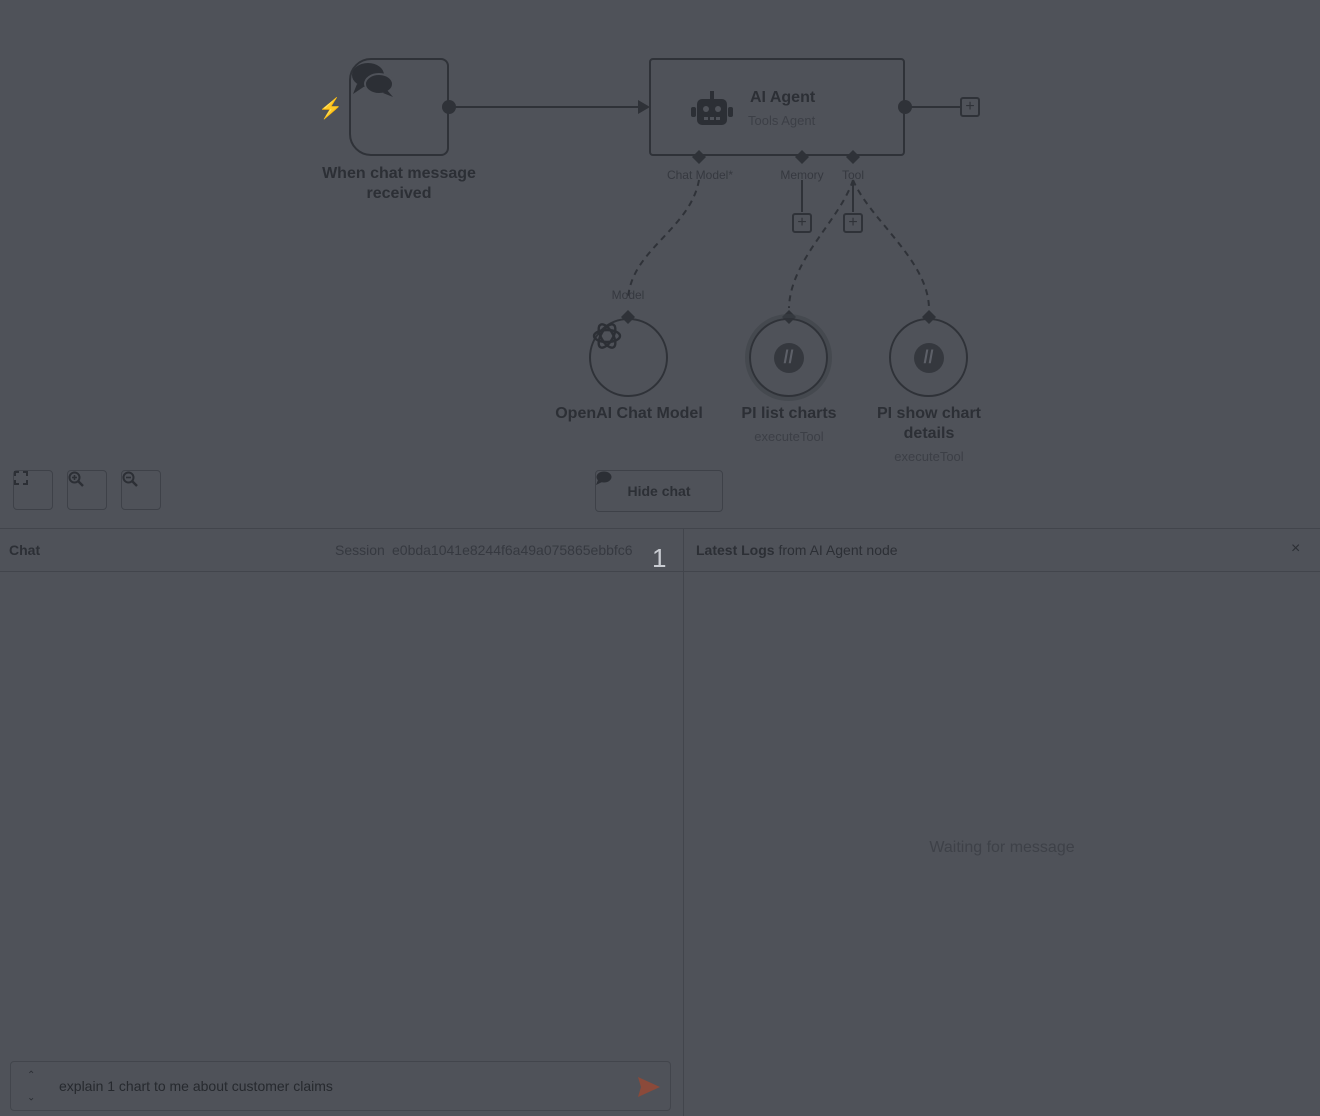 The width and height of the screenshot is (1320, 1116). Describe the element at coordinates (802, 223) in the screenshot. I see `memory-add-button: +` at that location.